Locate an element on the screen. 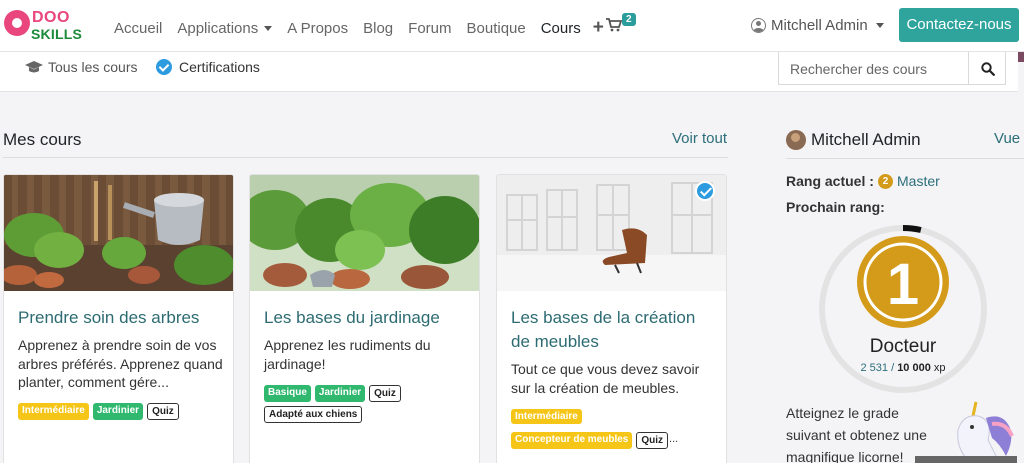  next-rank-label: Prochain rang: is located at coordinates (835, 207).